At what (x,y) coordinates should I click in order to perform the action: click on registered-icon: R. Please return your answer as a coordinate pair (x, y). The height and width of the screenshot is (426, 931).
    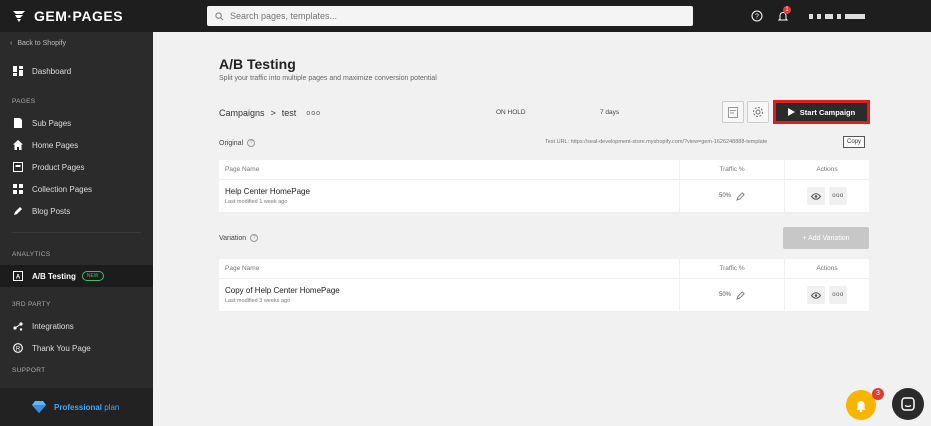
    Looking at the image, I should click on (18, 348).